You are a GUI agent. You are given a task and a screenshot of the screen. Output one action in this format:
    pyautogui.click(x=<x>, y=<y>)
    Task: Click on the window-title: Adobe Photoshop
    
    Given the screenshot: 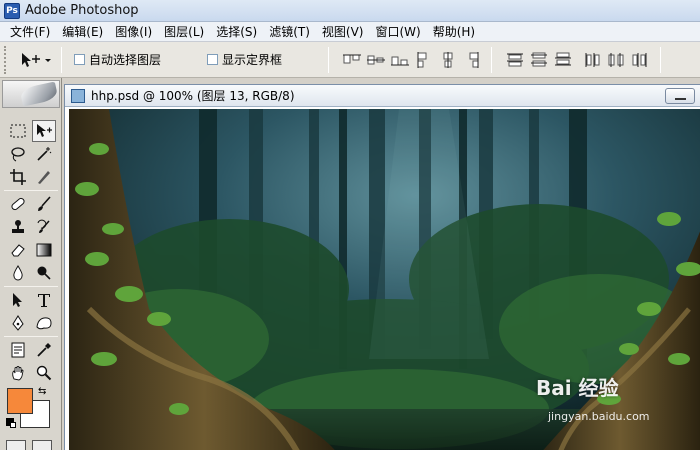 What is the action you would take?
    pyautogui.click(x=82, y=10)
    